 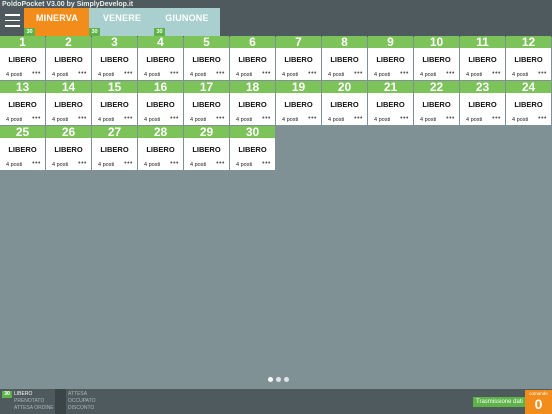 What do you see at coordinates (344, 87) in the screenshot?
I see `table-number: 20` at bounding box center [344, 87].